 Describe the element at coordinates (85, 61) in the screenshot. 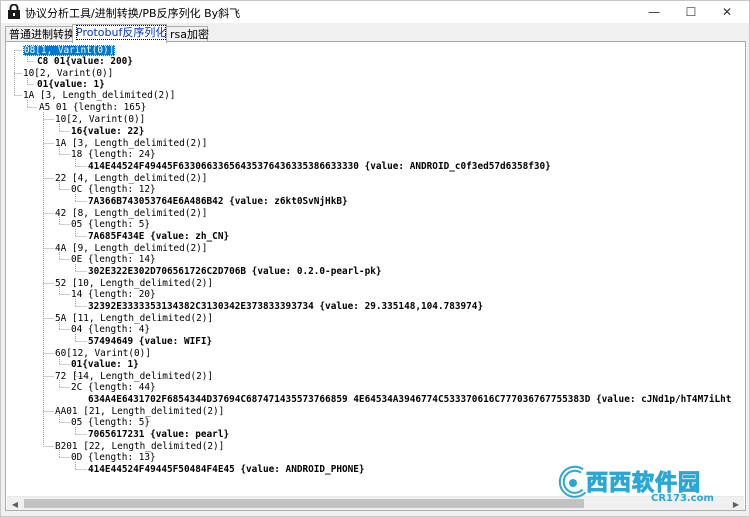

I see `tree-node: C8 01{value: 200}` at that location.